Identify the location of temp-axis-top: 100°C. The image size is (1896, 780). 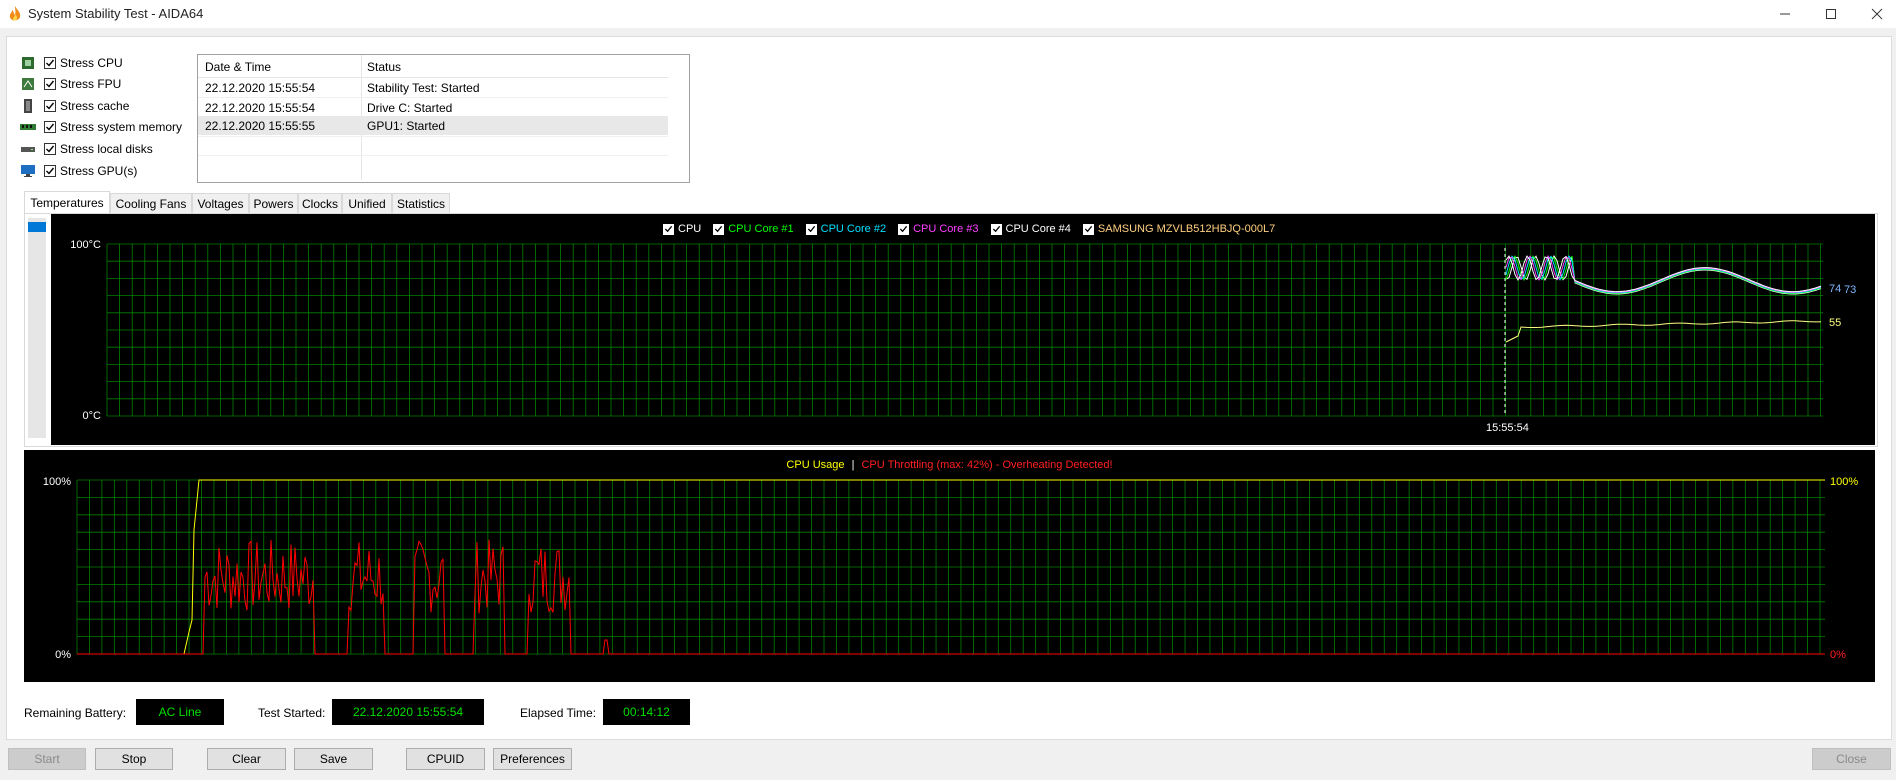
(85, 245).